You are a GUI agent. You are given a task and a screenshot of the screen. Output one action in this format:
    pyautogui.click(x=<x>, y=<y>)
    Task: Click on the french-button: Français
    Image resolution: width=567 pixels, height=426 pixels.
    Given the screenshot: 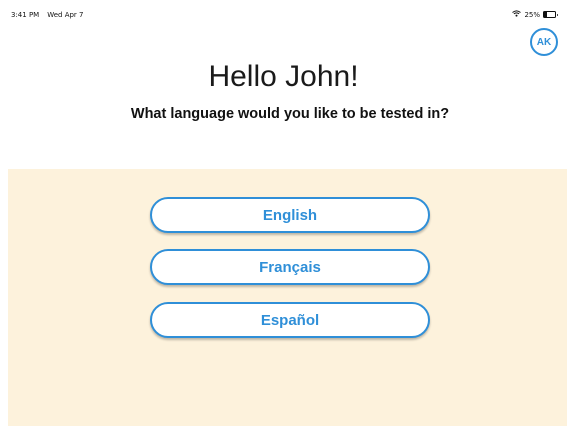 What is the action you would take?
    pyautogui.click(x=290, y=267)
    